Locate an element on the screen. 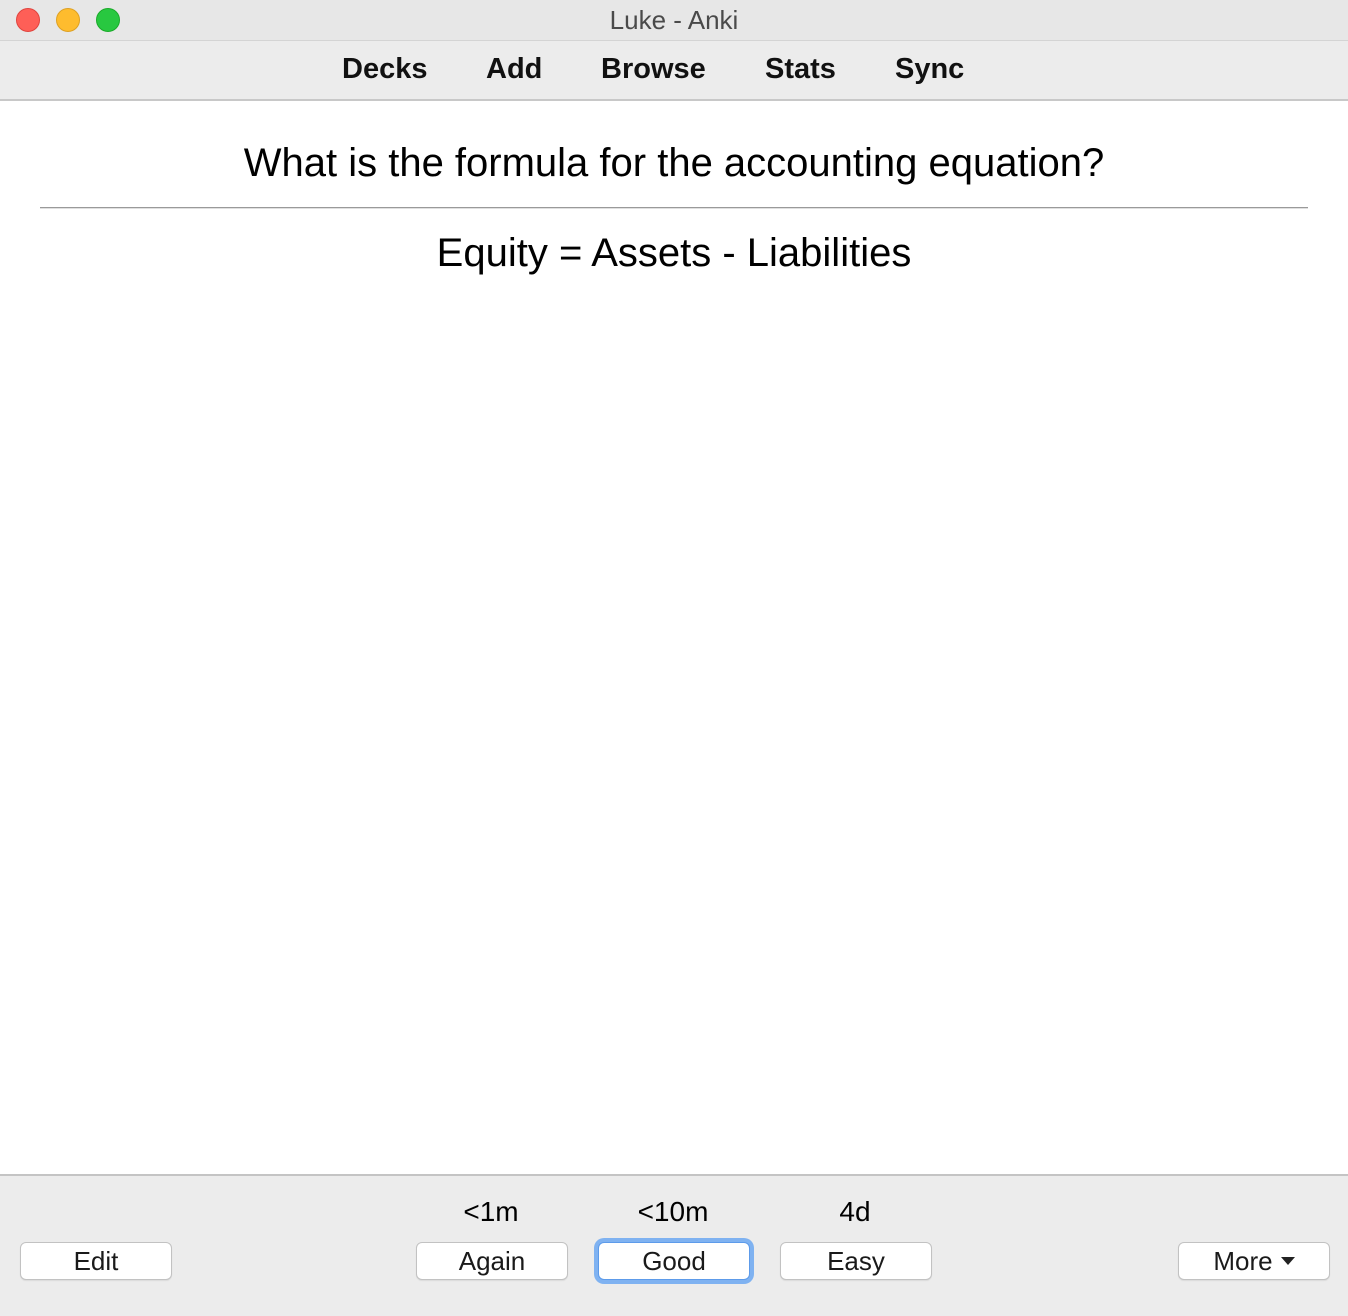 This screenshot has width=1348, height=1316. main-toolbar: Decks Add Browse Stats Sync is located at coordinates (674, 71).